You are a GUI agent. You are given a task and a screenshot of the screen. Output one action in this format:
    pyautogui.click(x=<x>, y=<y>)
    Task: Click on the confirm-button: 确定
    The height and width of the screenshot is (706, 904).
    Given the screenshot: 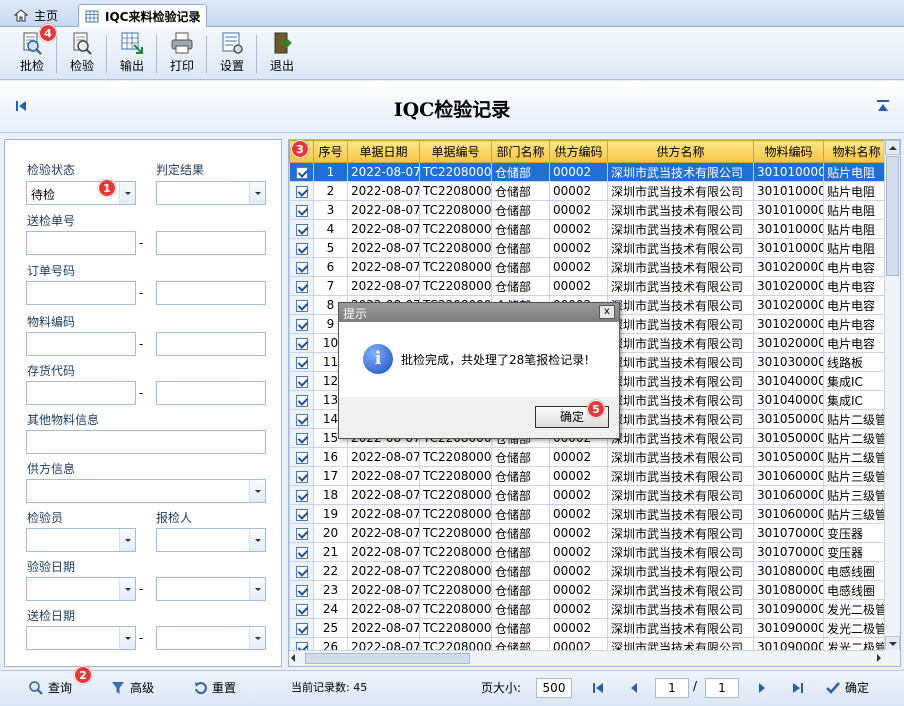 What is the action you would take?
    pyautogui.click(x=847, y=687)
    